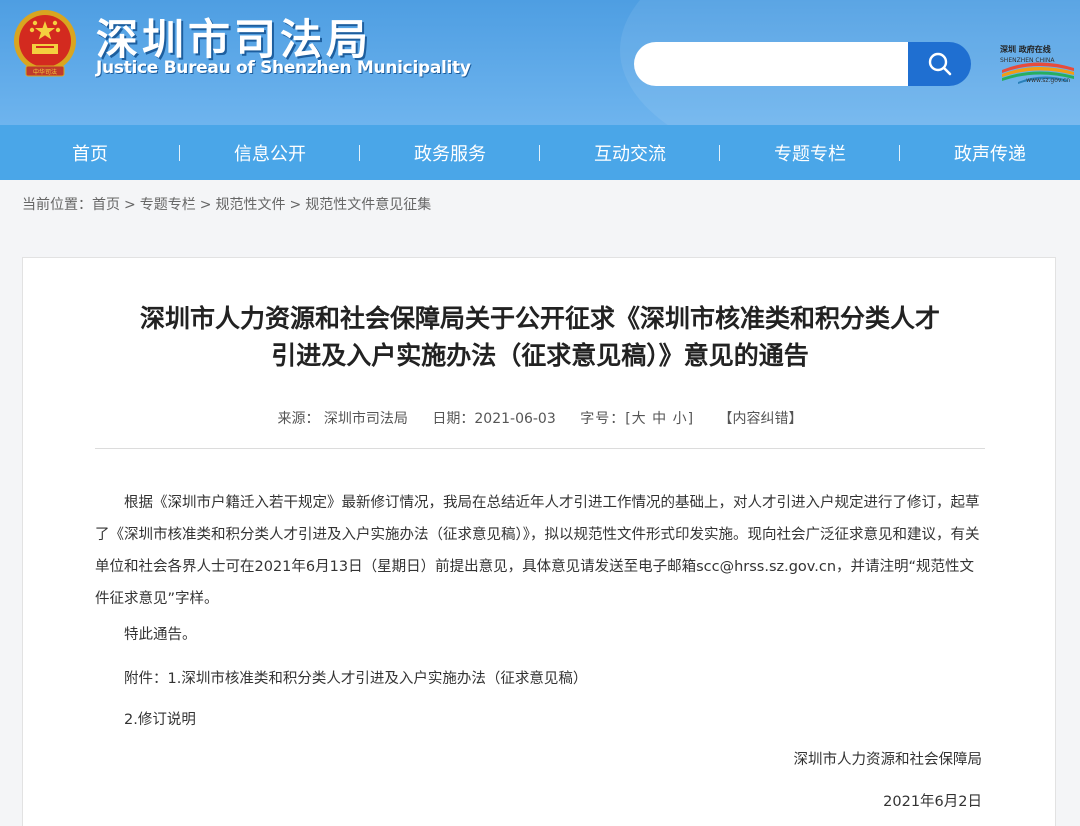 This screenshot has width=1080, height=826. I want to click on shenzhen-logo-sub: SHENZHEN CHINA, so click(1027, 60).